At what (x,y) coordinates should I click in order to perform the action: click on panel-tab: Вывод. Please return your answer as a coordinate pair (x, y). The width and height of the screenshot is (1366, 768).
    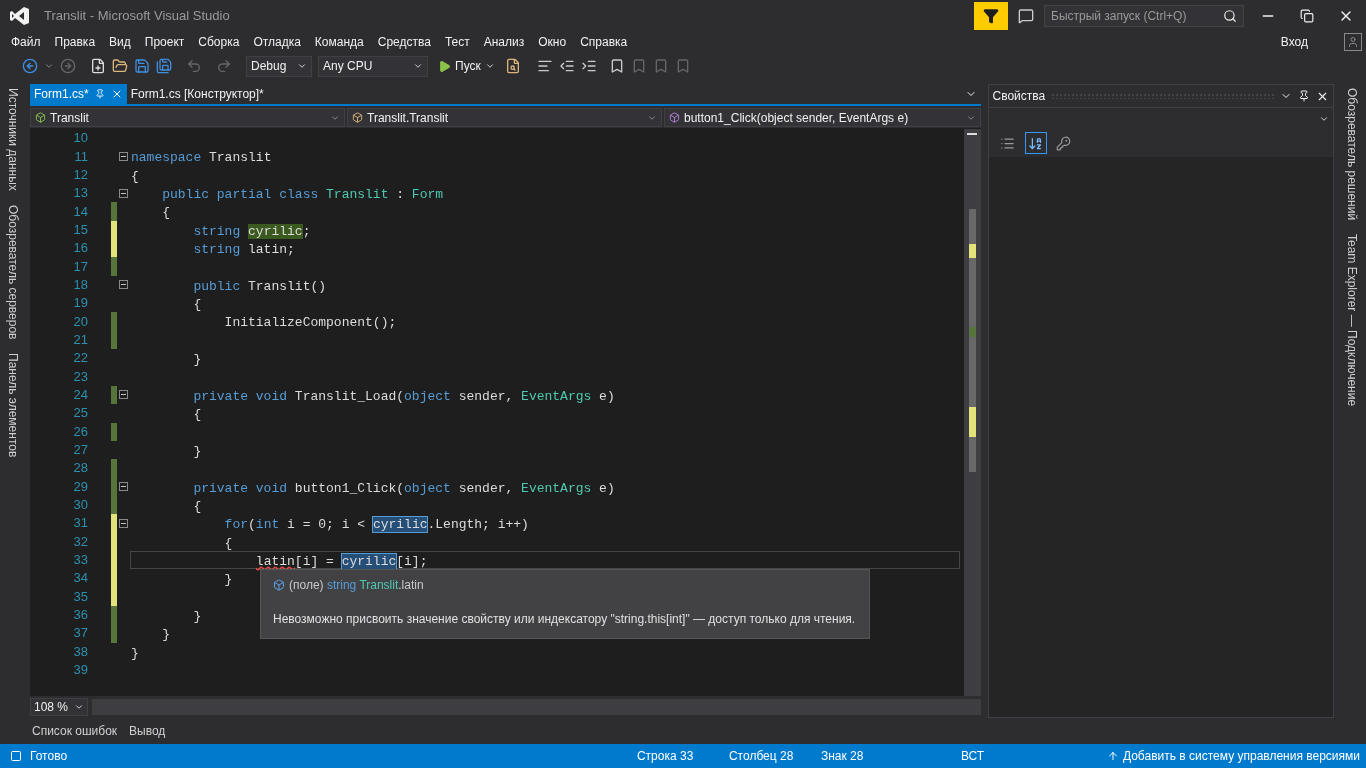
    Looking at the image, I should click on (147, 731).